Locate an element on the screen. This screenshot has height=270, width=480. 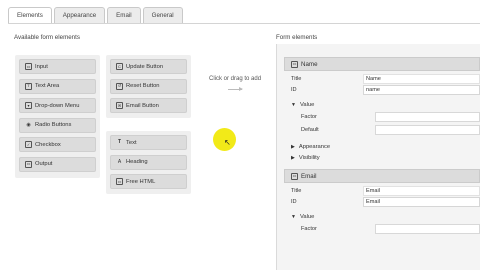
add-output-button: ▭ Output is located at coordinates (57, 164).